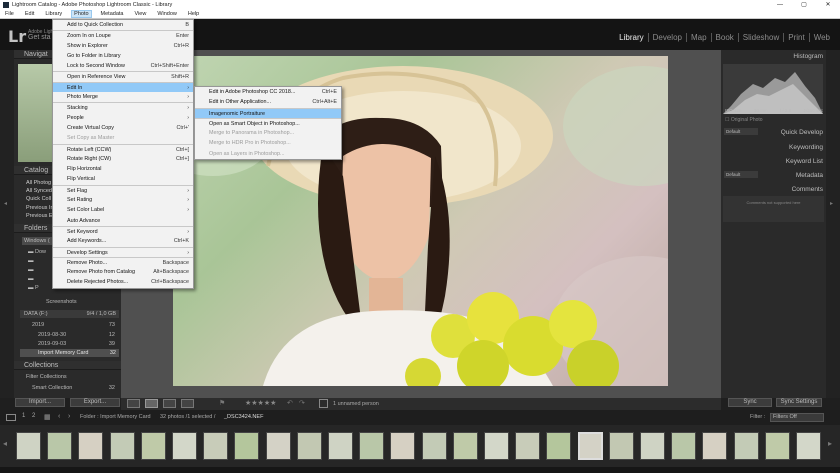 The height and width of the screenshot is (473, 840). Describe the element at coordinates (5, 203) in the screenshot. I see `collapse-left-icon: ◂` at that location.